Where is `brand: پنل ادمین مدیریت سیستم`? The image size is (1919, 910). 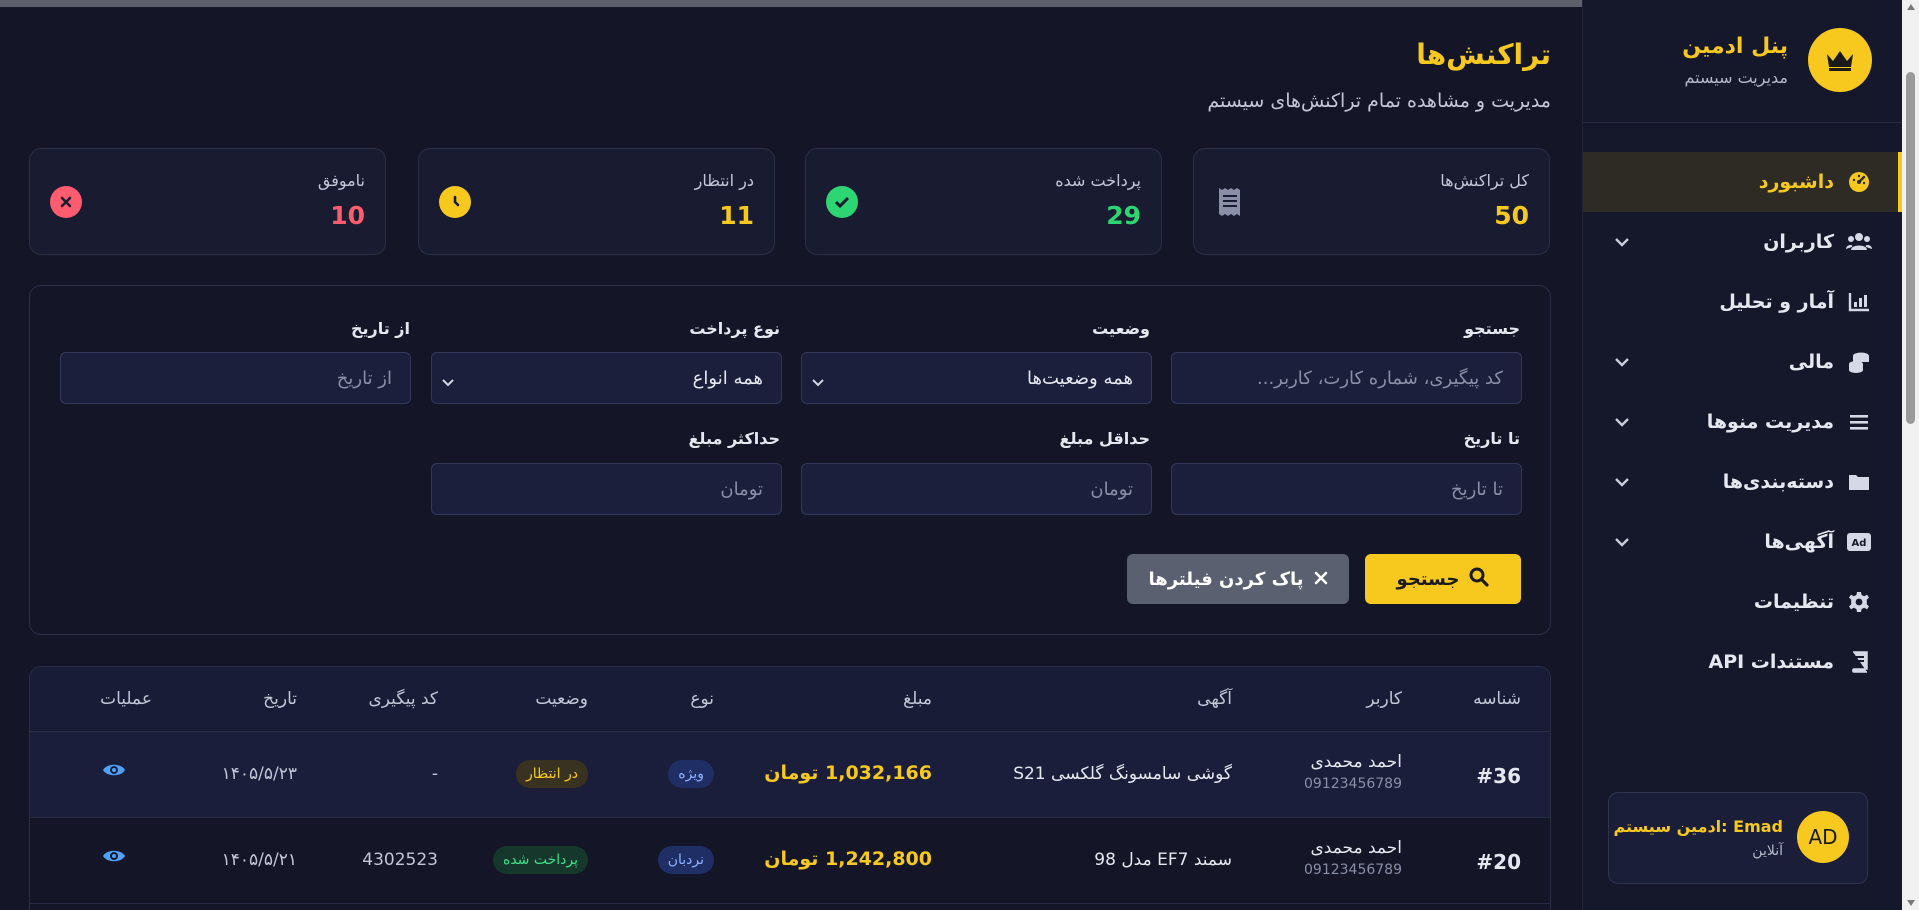 brand: پنل ادمین مدیریت سیستم is located at coordinates (1742, 61).